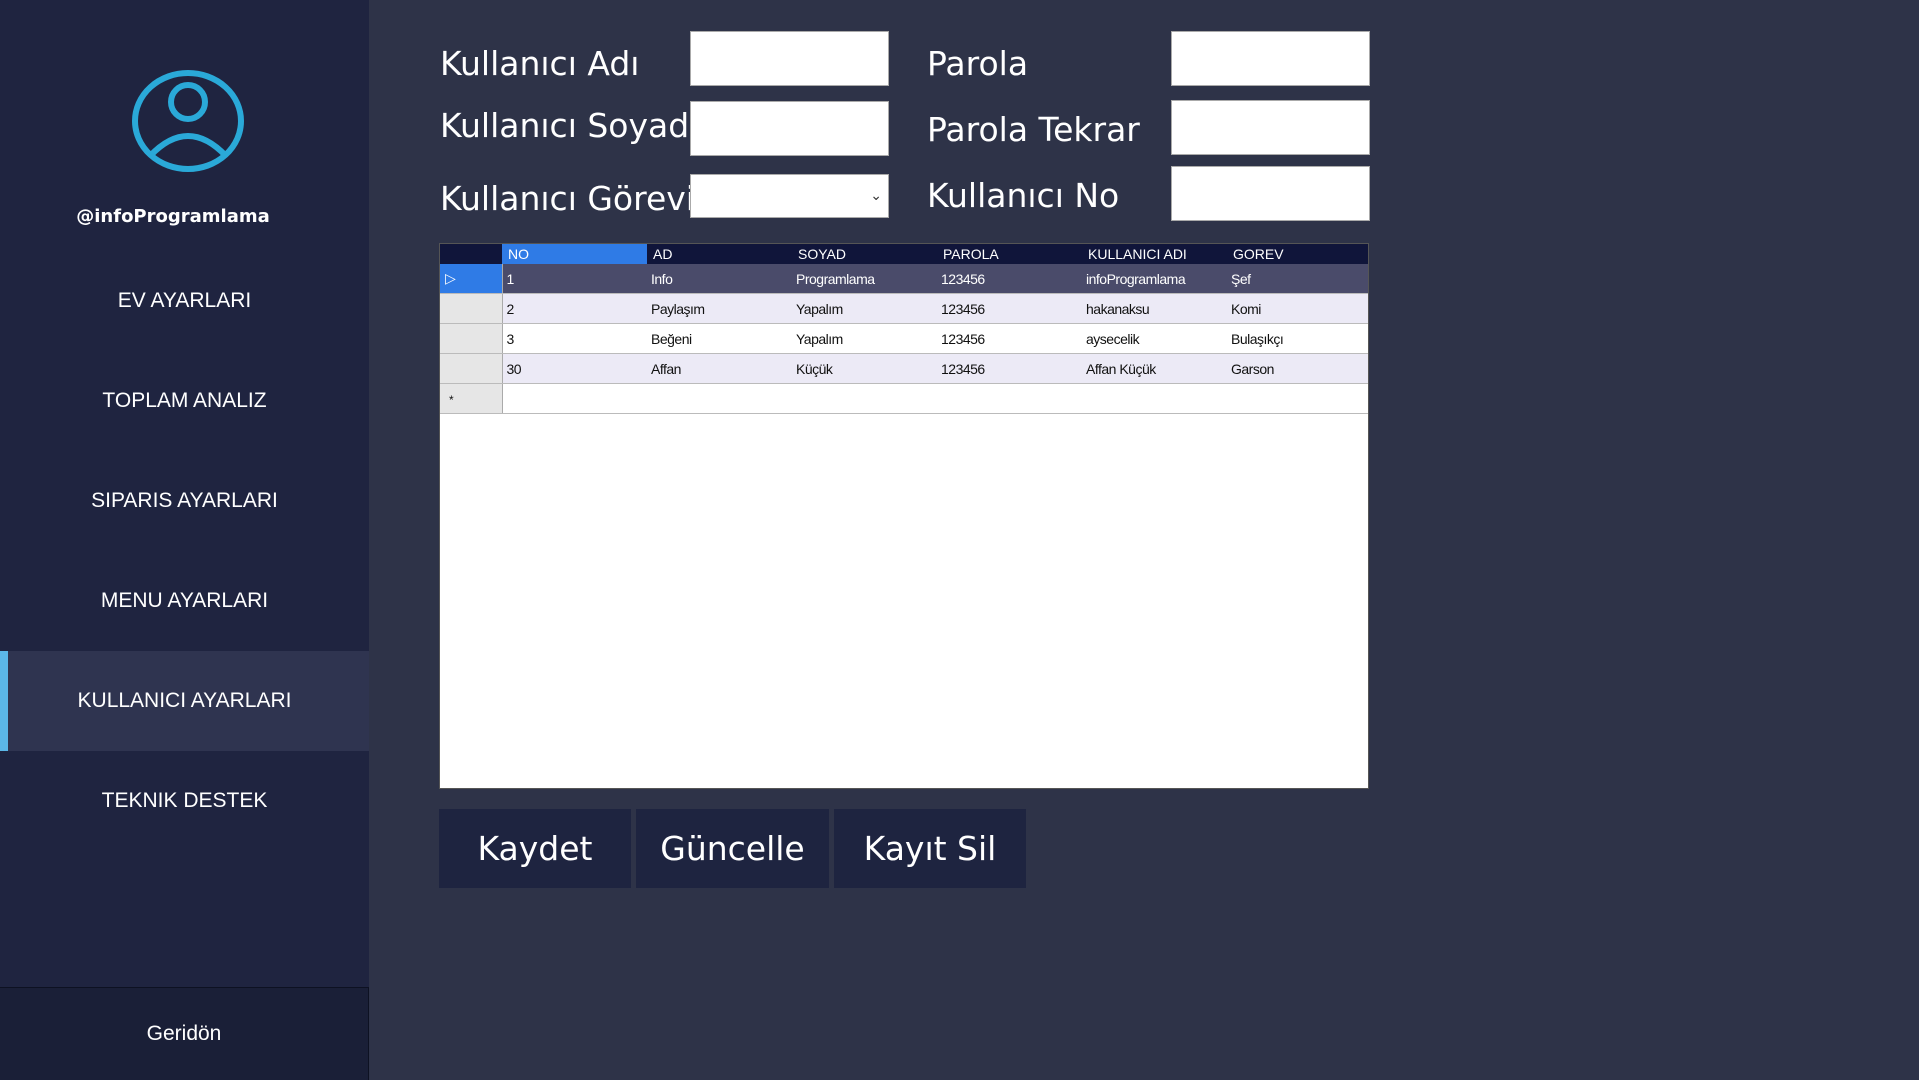 This screenshot has width=1919, height=1080. What do you see at coordinates (719, 338) in the screenshot?
I see `table-cell: Beğeni` at bounding box center [719, 338].